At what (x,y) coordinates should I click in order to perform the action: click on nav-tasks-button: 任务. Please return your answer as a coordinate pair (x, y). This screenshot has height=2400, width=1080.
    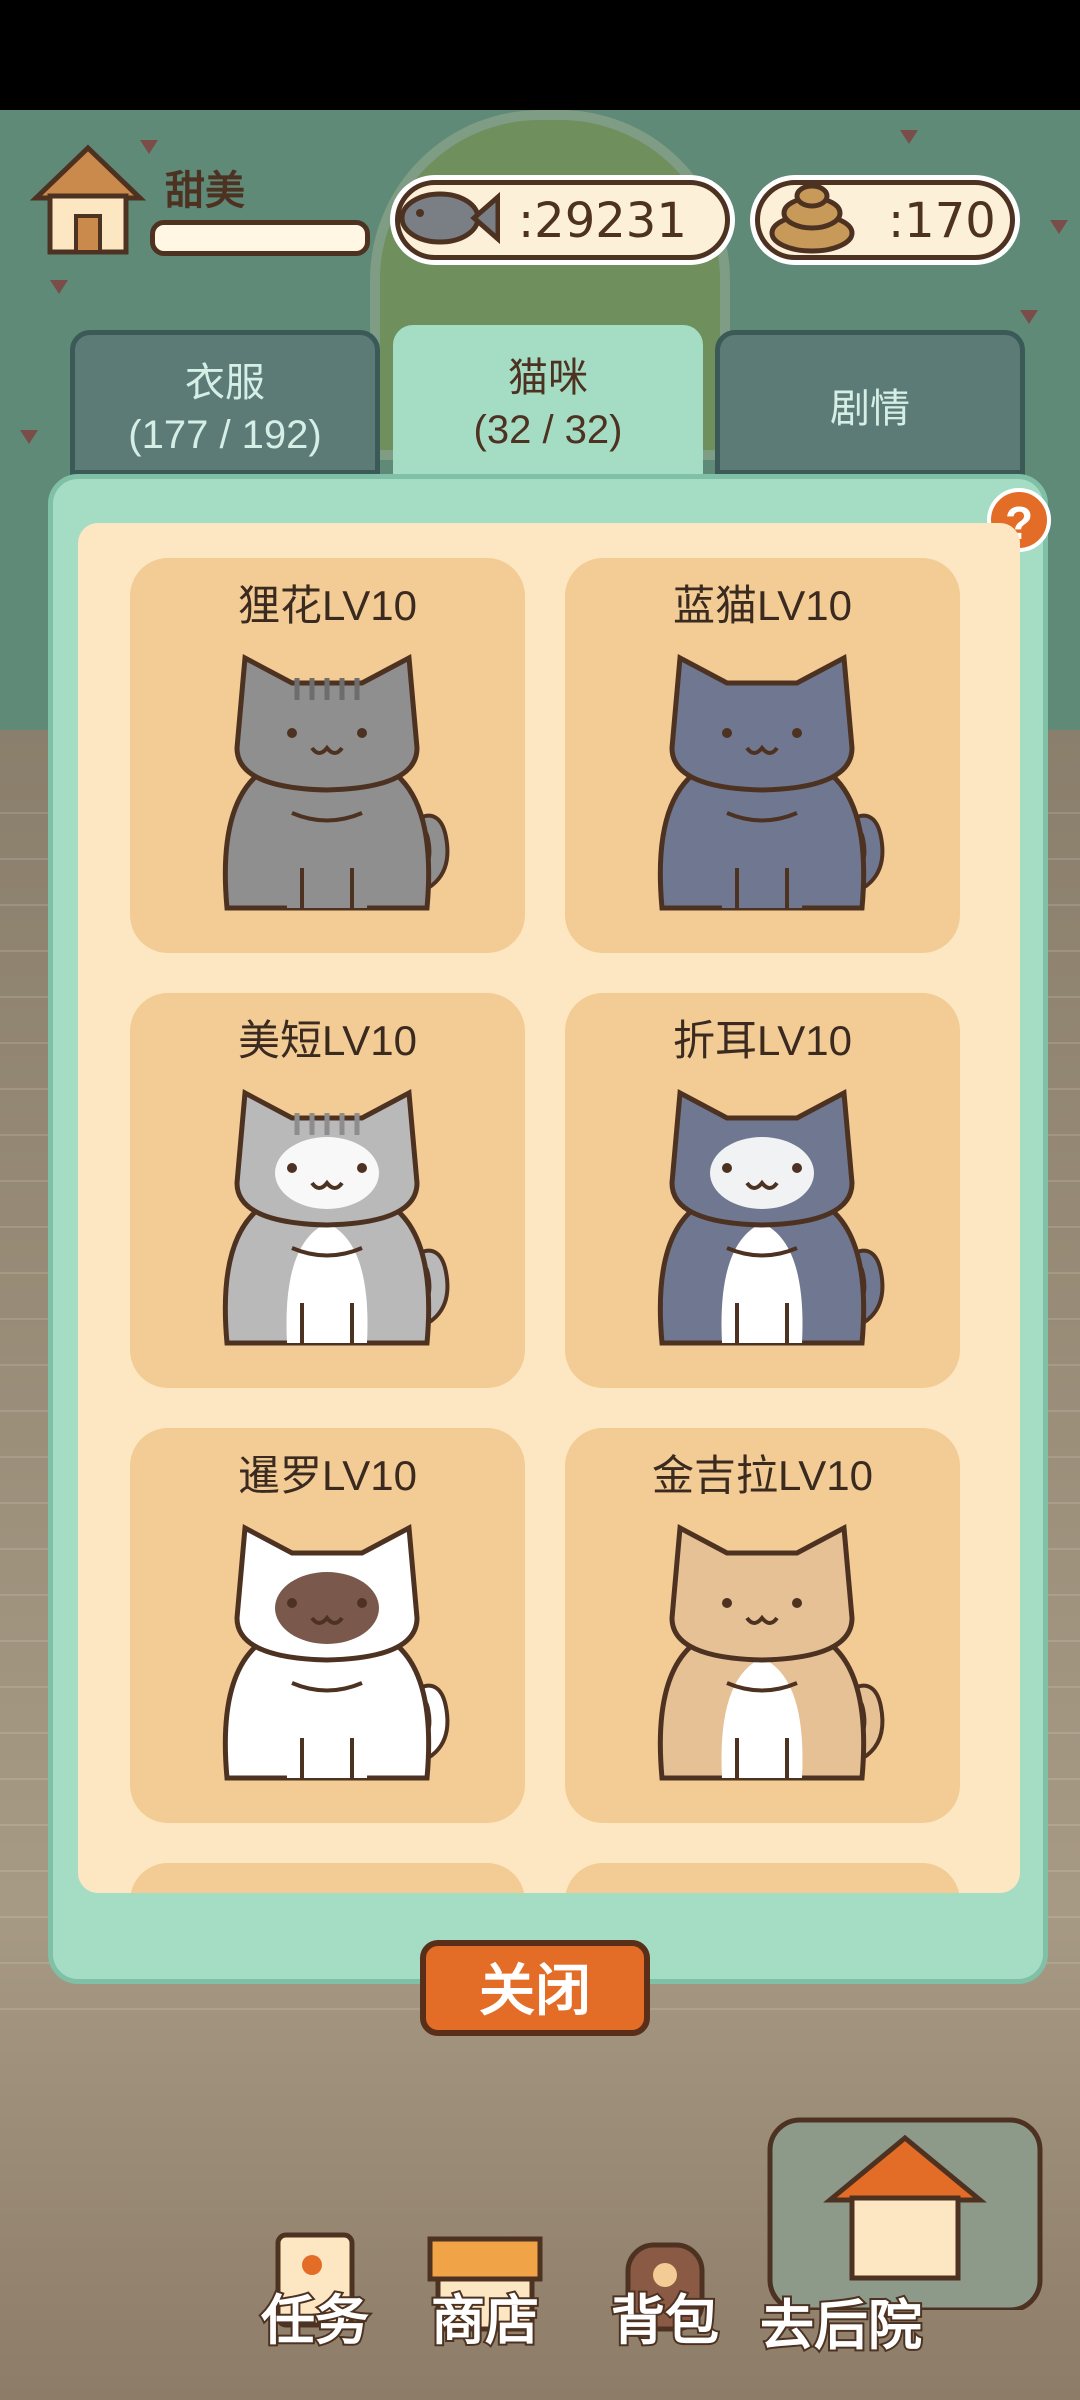
    Looking at the image, I should click on (315, 2290).